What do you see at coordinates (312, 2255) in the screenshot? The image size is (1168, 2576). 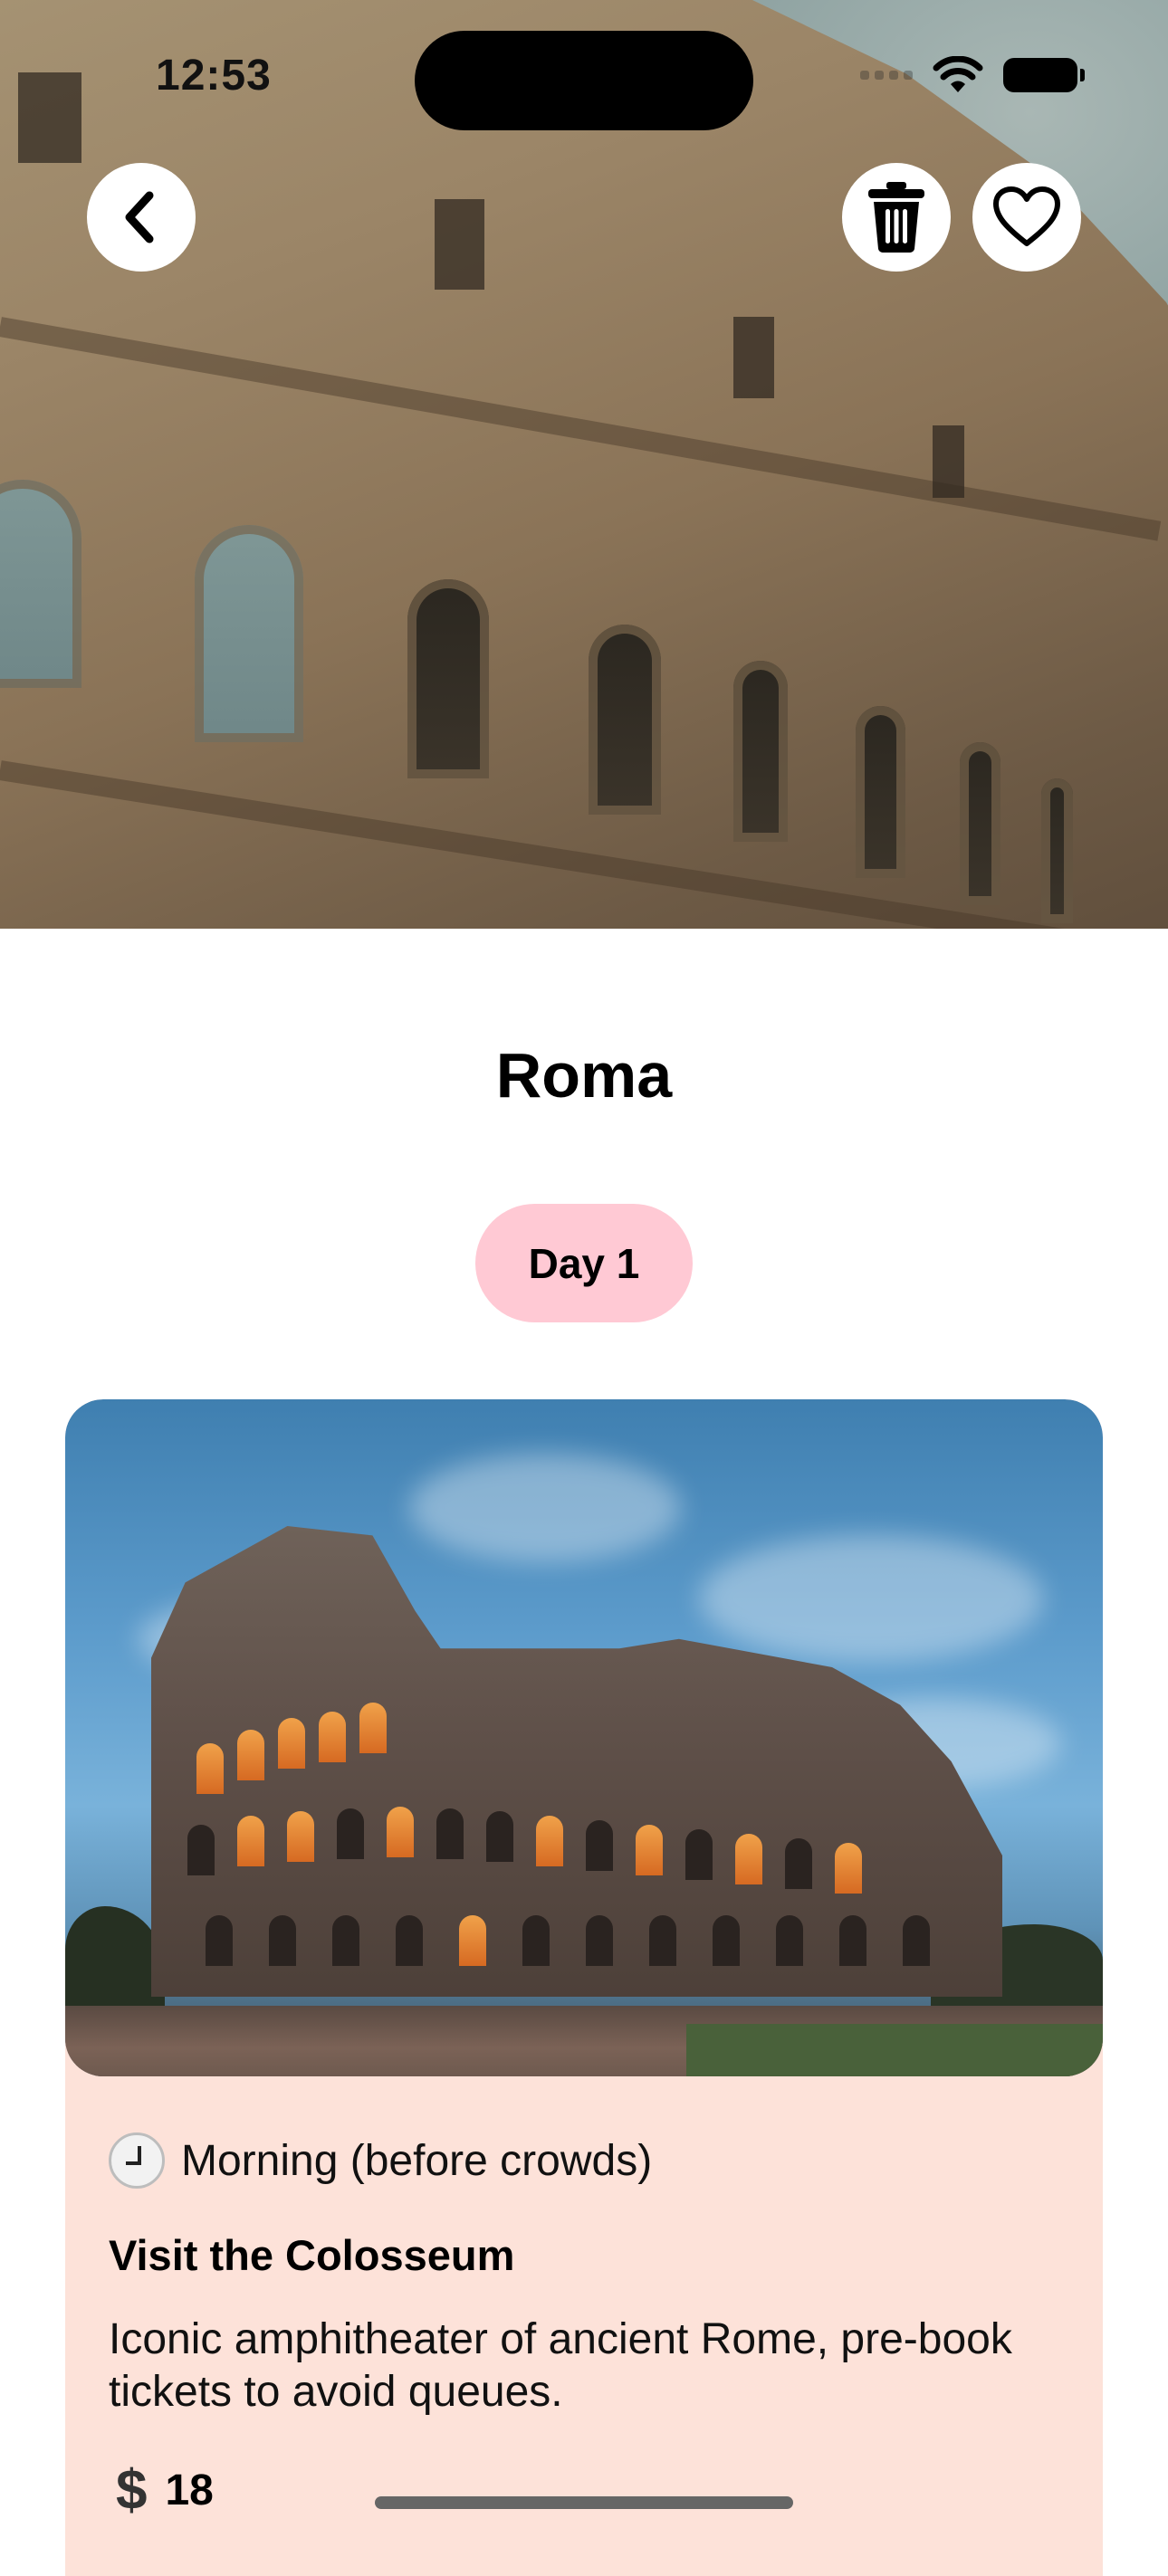 I see `activity-title: Visit the Colosseum` at bounding box center [312, 2255].